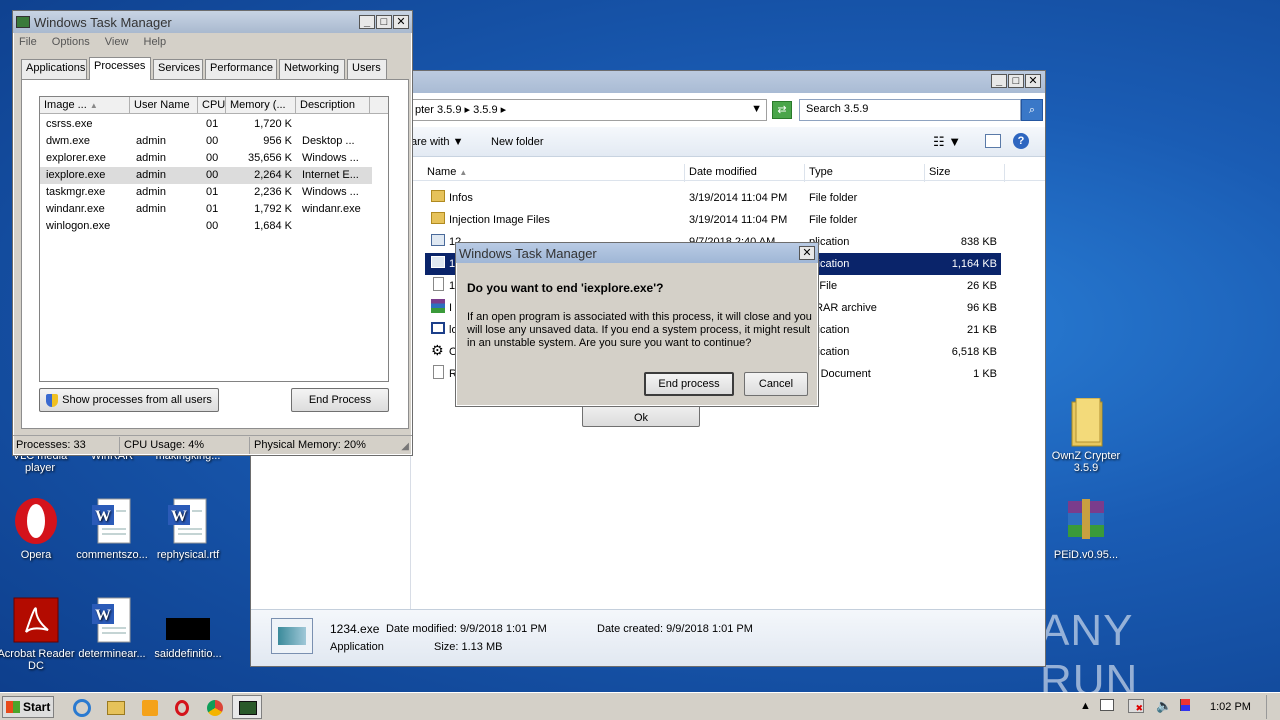 The height and width of the screenshot is (720, 1280). What do you see at coordinates (38, 529) in the screenshot?
I see `desktop-icon-opera: Opera` at bounding box center [38, 529].